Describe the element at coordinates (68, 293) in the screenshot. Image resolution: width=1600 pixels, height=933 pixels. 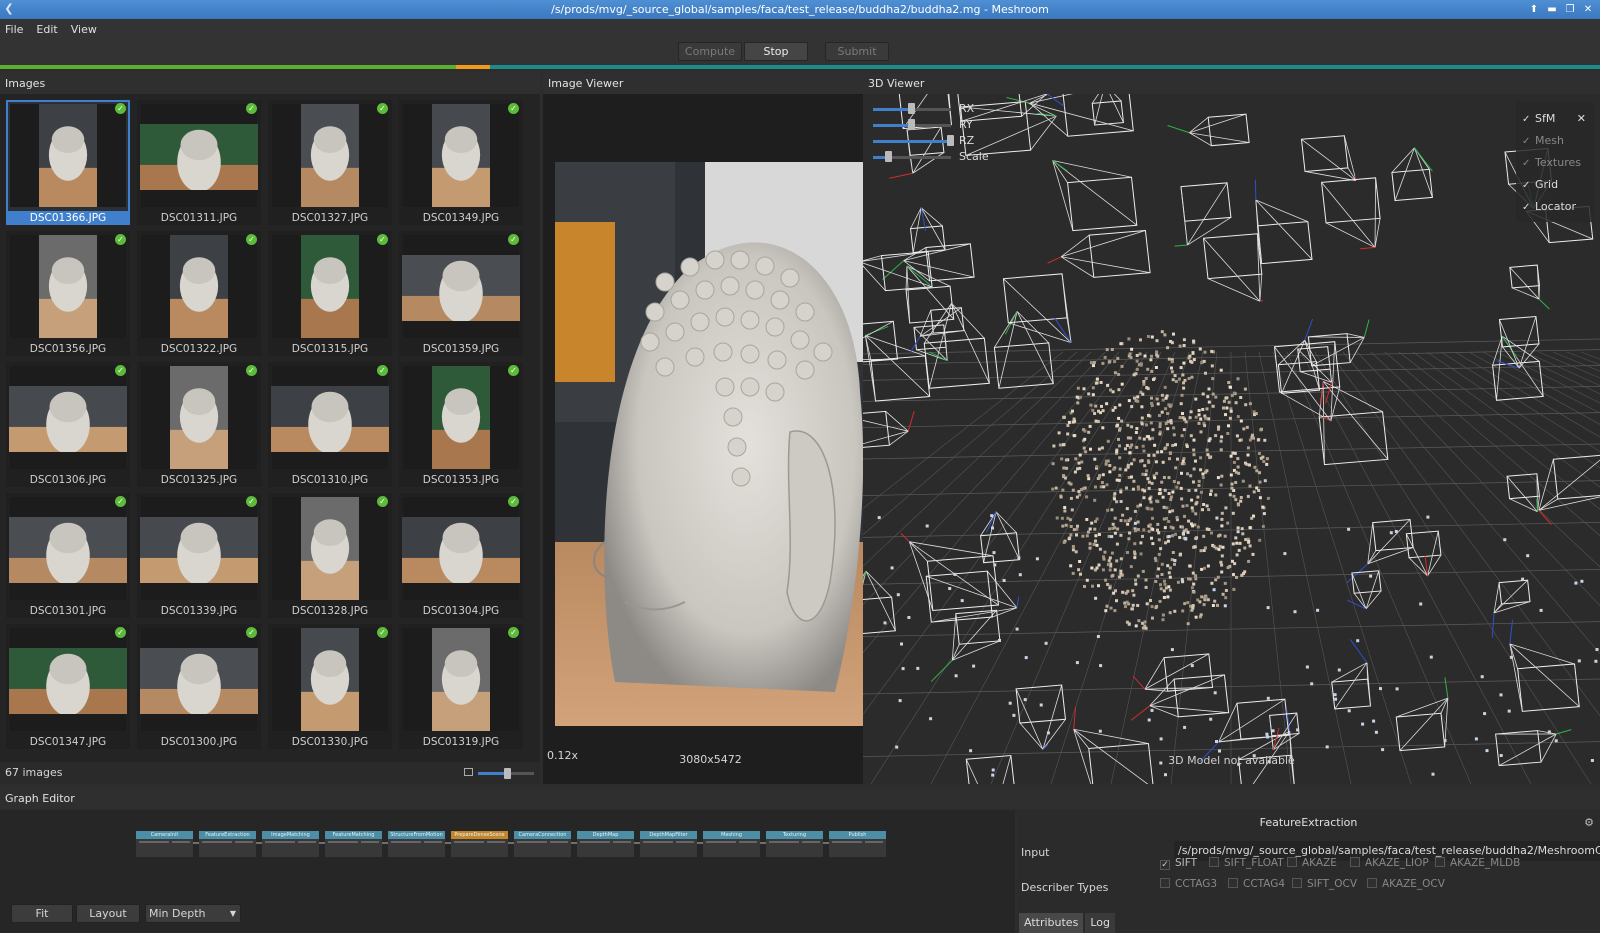
I see `image-thumbnail: ✓ DSC01356.JPG` at that location.